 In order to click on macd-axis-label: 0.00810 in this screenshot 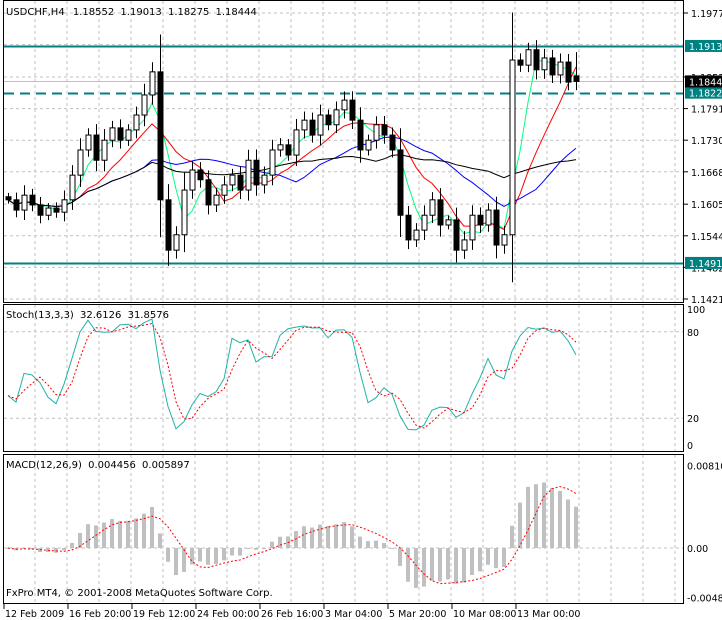, I will do `click(704, 466)`.